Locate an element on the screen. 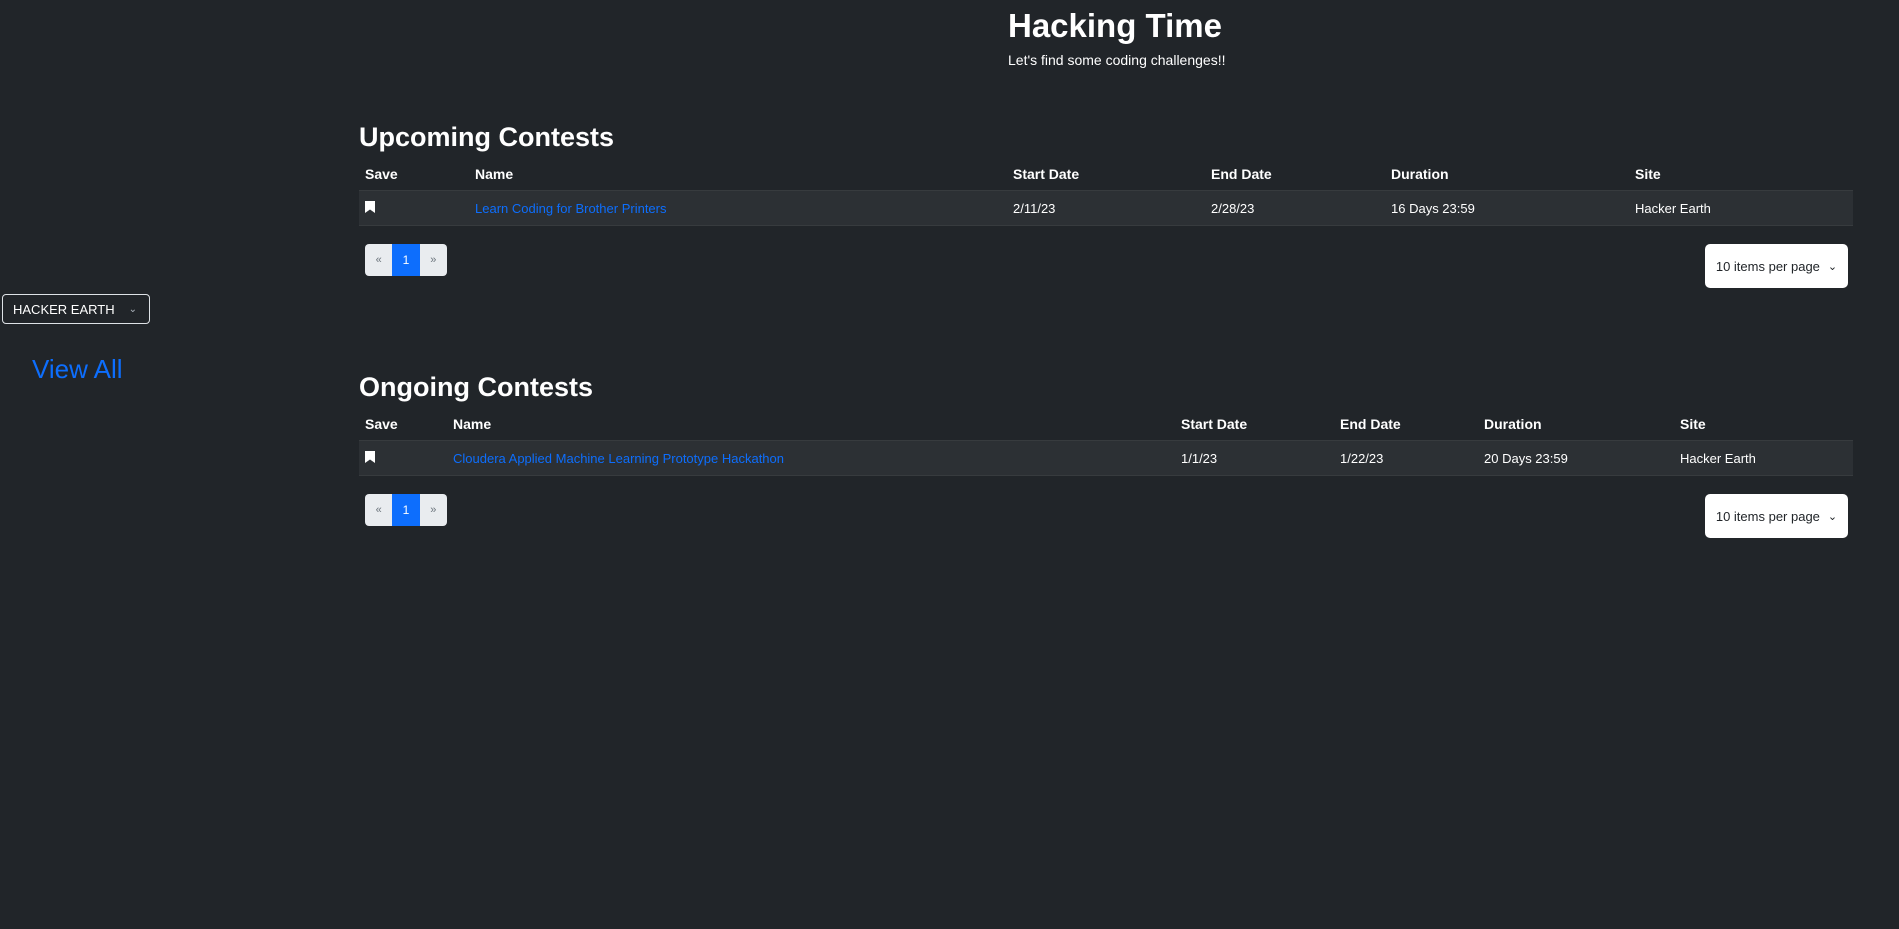  start-date-cell: 2/11/23 is located at coordinates (1106, 208).